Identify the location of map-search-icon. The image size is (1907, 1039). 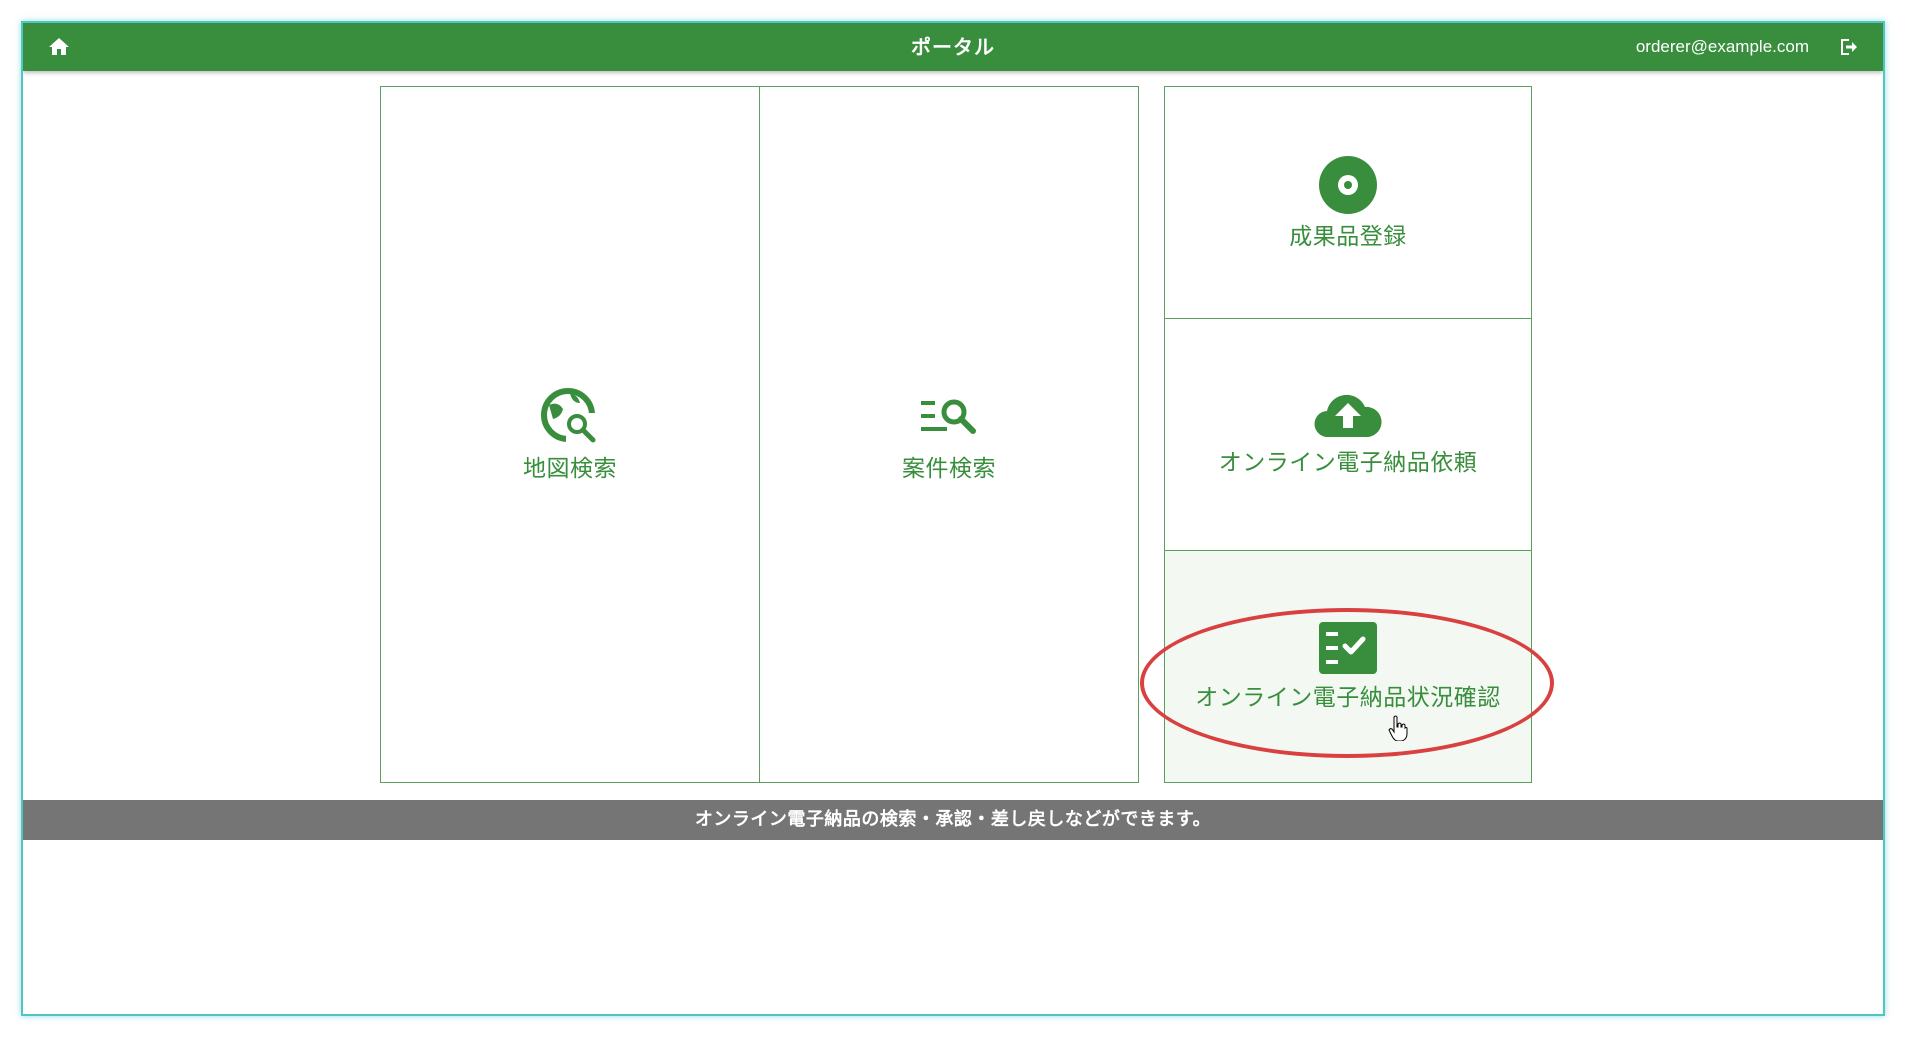
(568, 415).